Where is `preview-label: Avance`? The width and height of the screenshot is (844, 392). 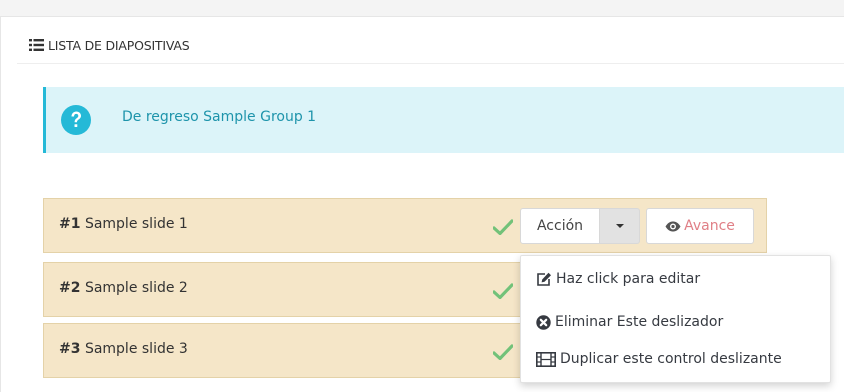 preview-label: Avance is located at coordinates (709, 226).